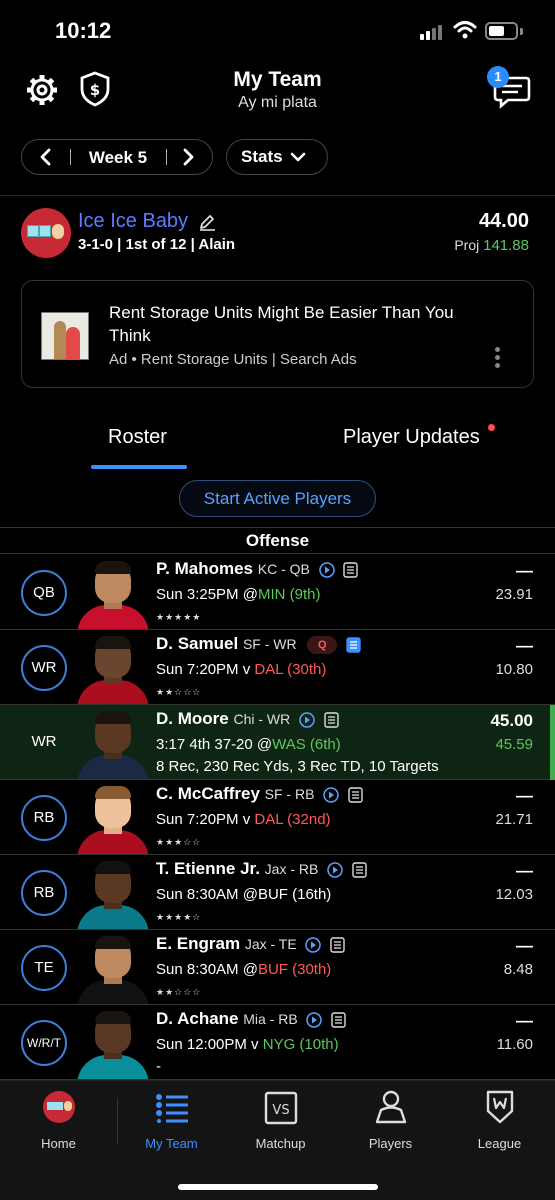 Image resolution: width=555 pixels, height=1200 pixels. Describe the element at coordinates (300, 1044) in the screenshot. I see `opponent-rank: NYG (10th)` at that location.